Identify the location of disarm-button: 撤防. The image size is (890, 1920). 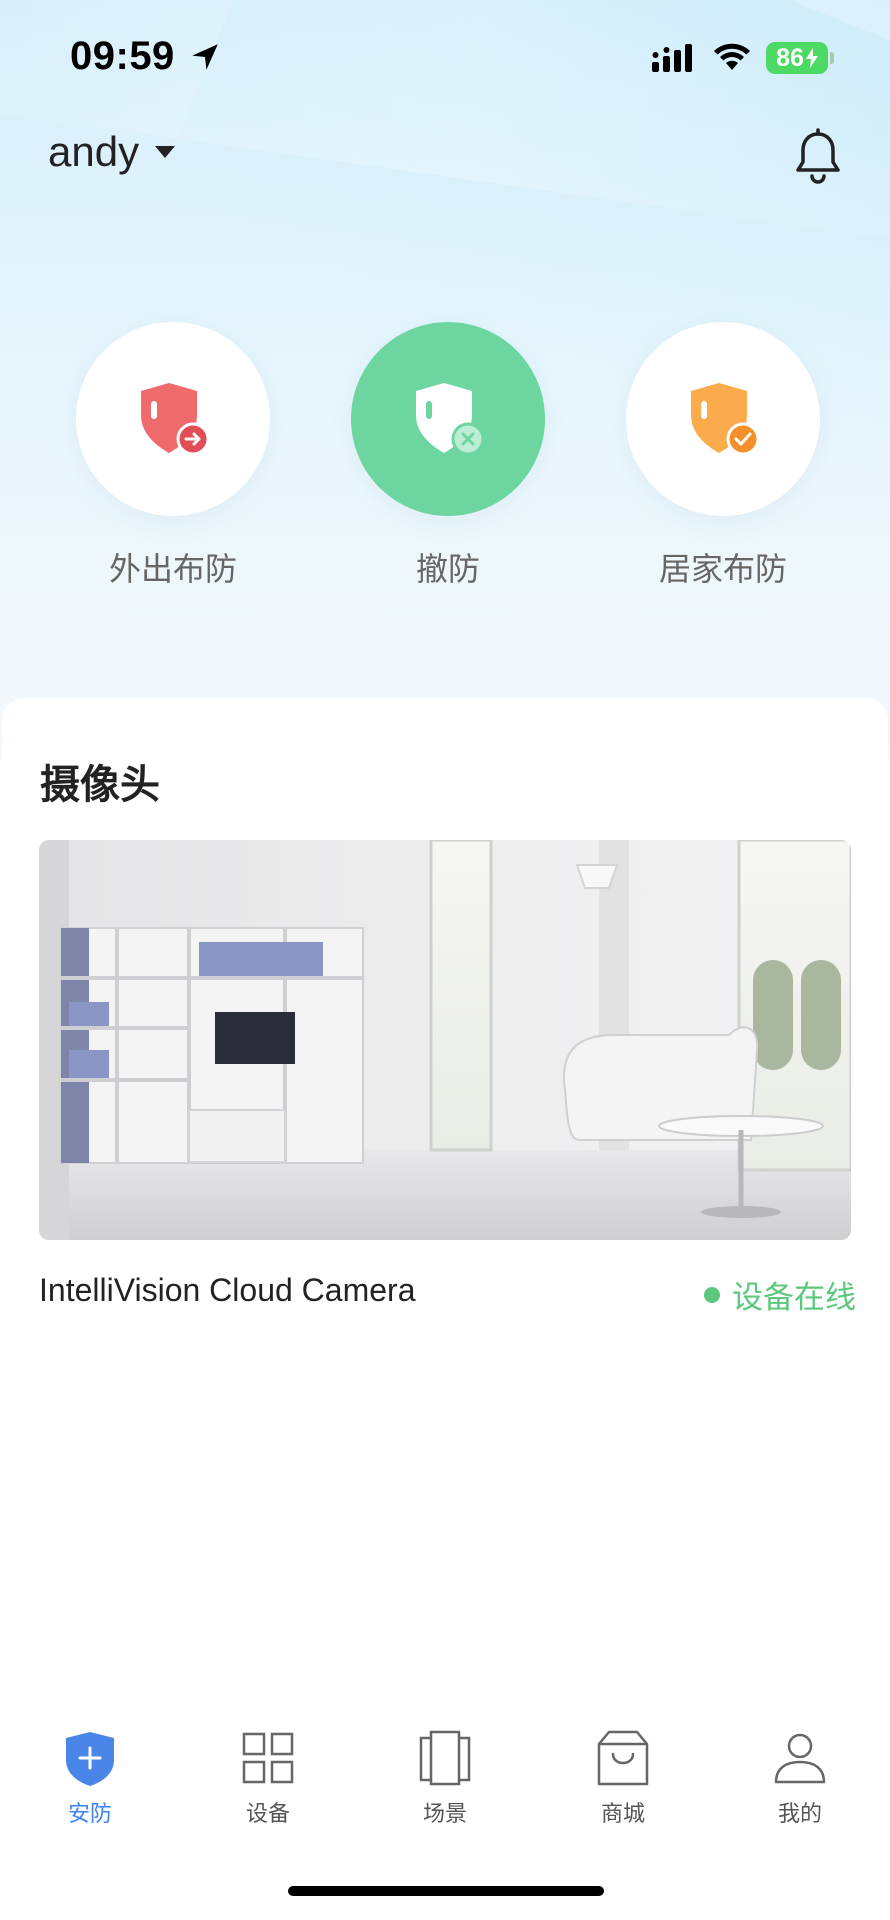
(448, 456).